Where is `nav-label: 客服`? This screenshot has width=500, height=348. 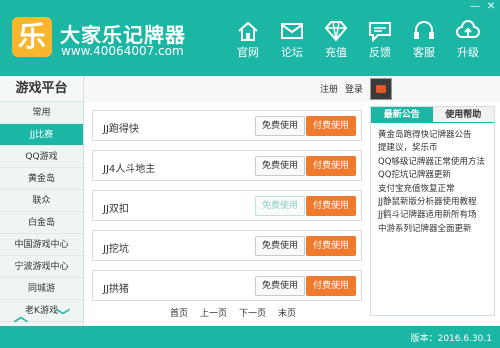
nav-label: 客服 is located at coordinates (424, 52).